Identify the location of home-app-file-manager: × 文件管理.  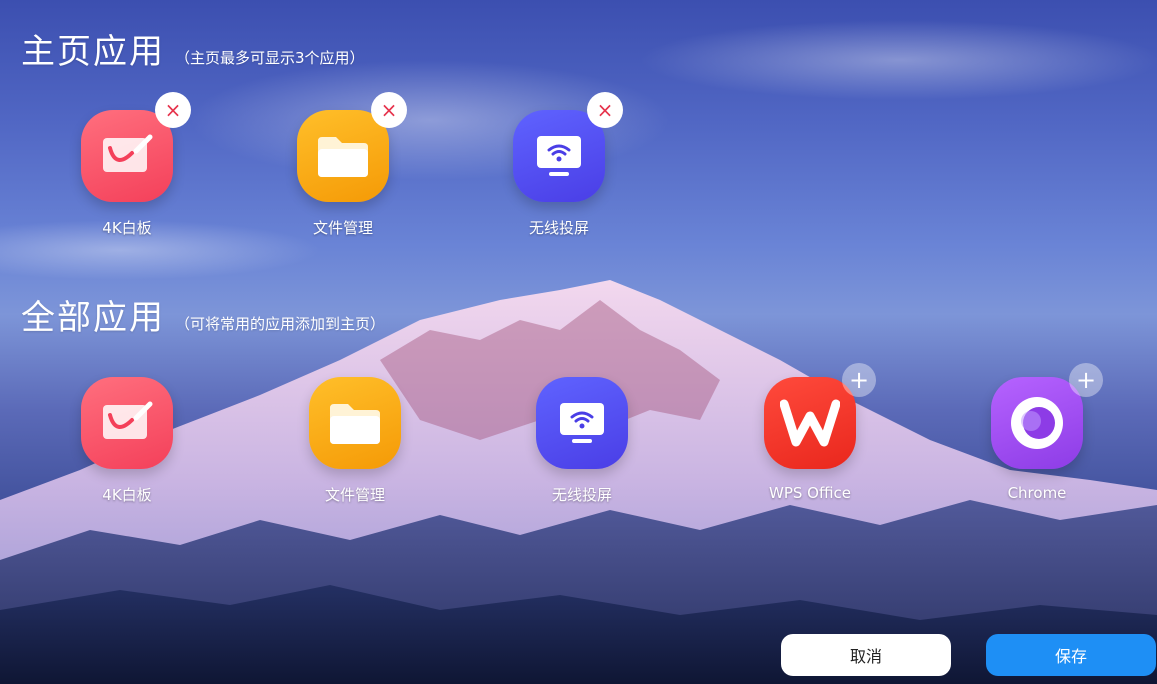
(345, 165).